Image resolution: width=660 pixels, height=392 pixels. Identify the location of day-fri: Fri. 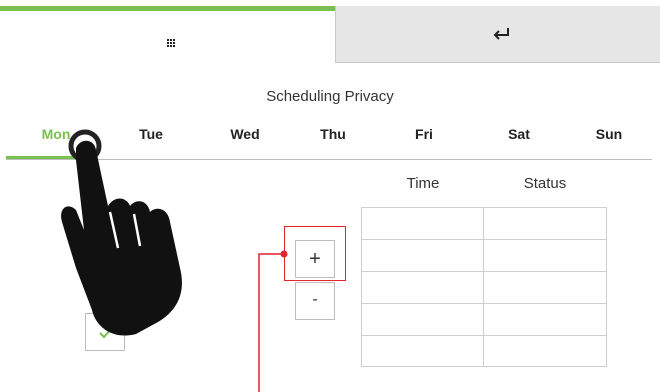
(424, 134).